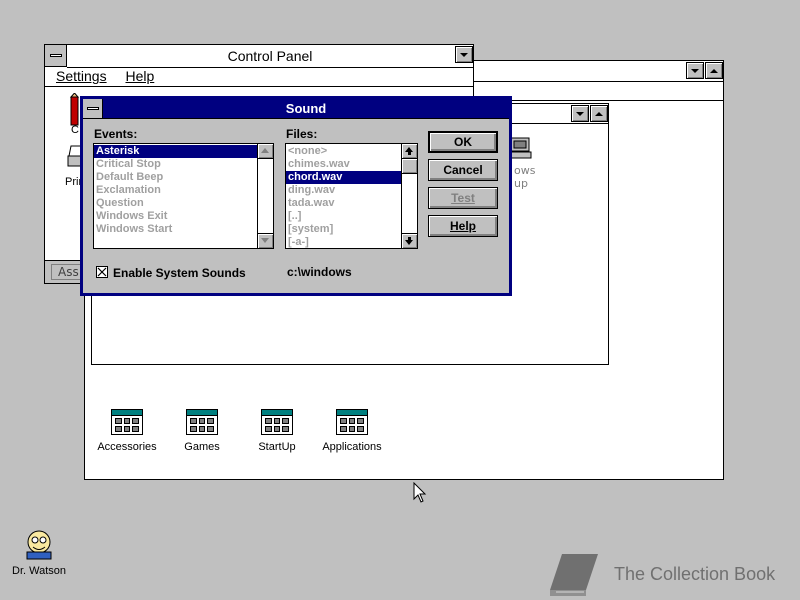  I want to click on help-button-label: Help, so click(462, 226).